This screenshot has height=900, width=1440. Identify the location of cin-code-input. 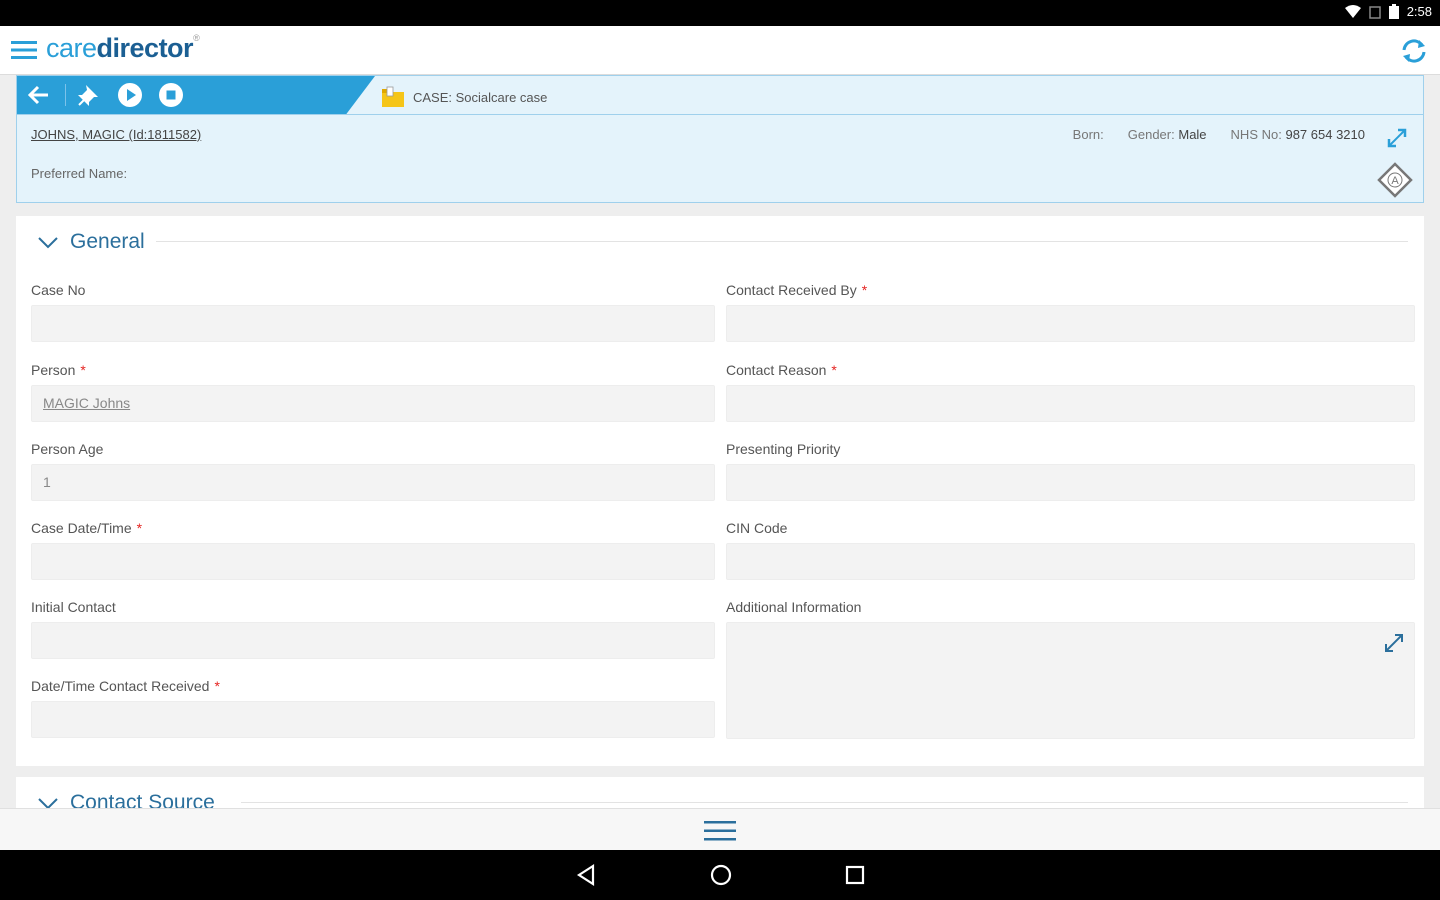
(1070, 561).